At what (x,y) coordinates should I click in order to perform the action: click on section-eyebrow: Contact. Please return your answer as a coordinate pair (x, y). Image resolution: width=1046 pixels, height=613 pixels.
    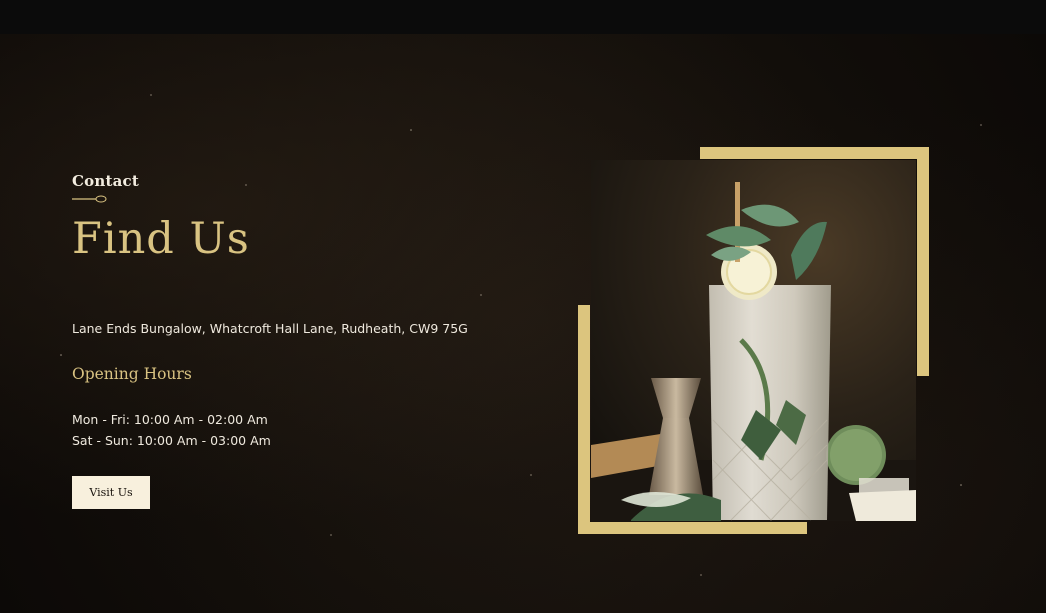
    Looking at the image, I should click on (105, 181).